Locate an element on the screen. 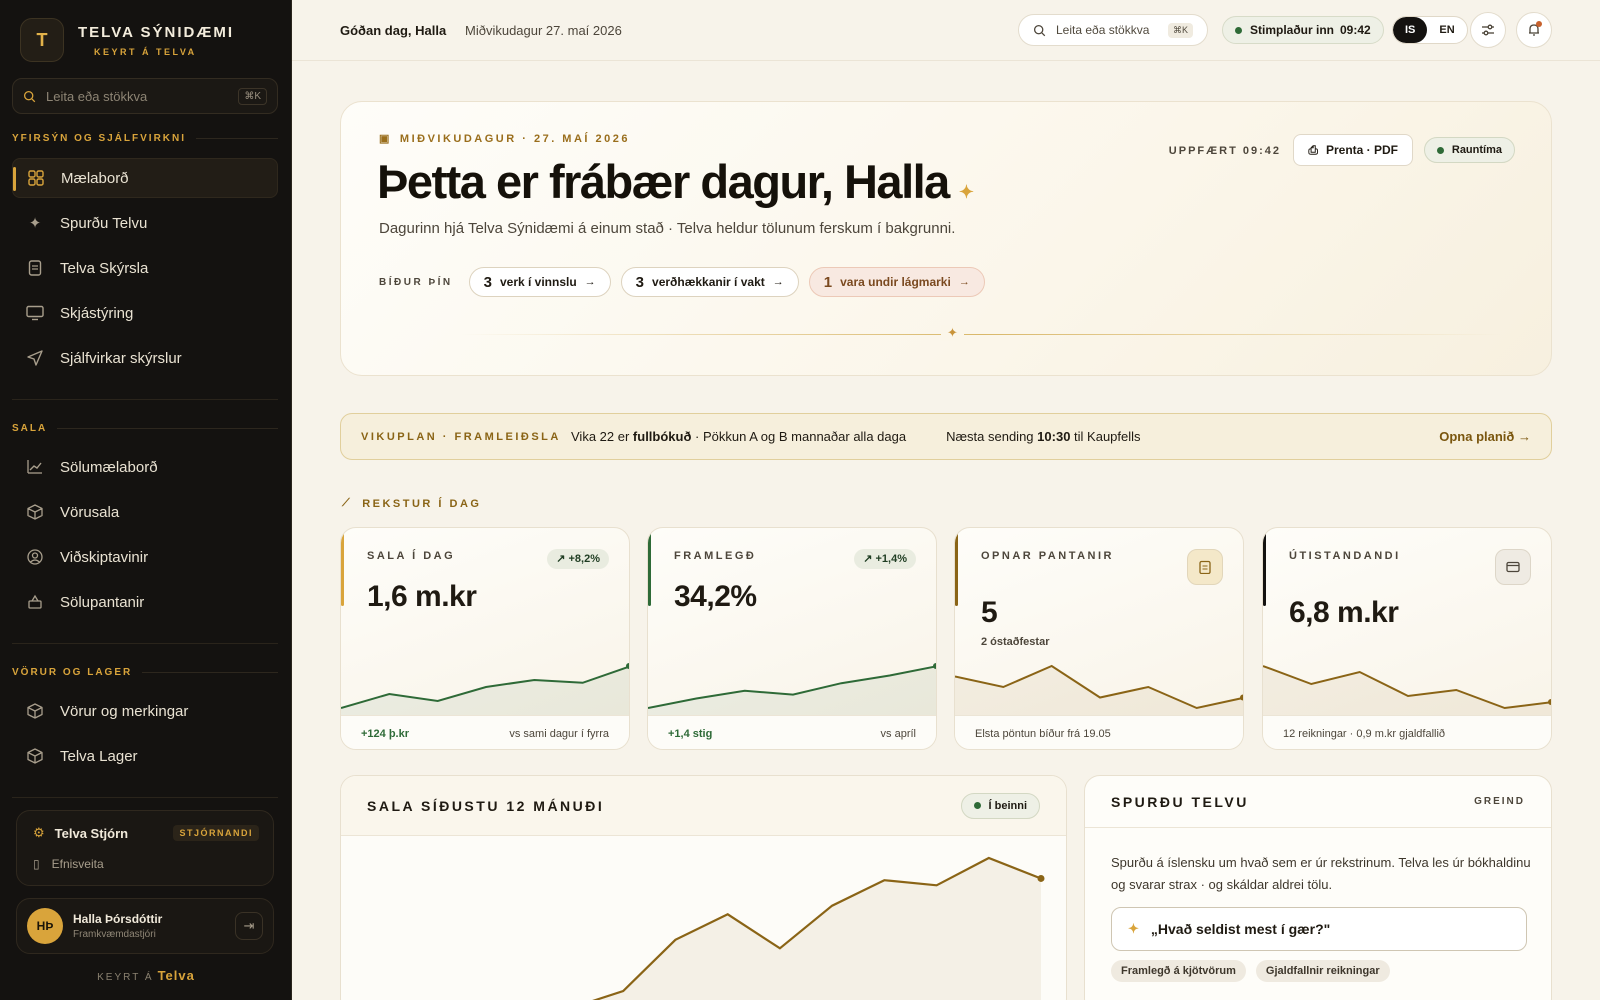 The width and height of the screenshot is (1600, 1000). kpi-margin: FRAMLEGÐ ↗ +1,4% 34,2% +1,4 stig vs apríl is located at coordinates (792, 638).